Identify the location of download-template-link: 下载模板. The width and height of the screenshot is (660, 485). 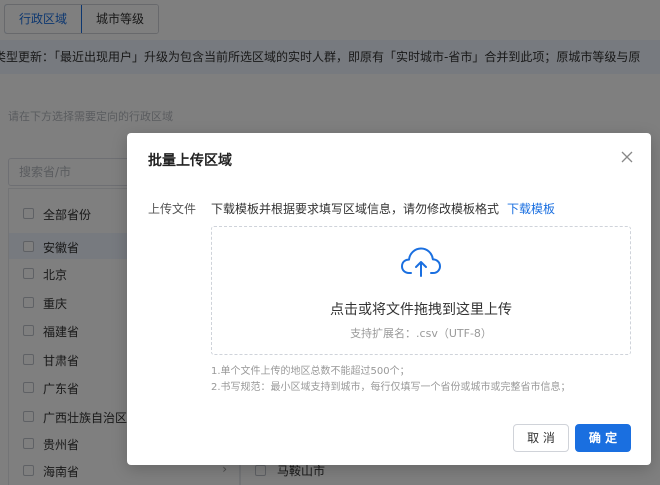
(531, 209).